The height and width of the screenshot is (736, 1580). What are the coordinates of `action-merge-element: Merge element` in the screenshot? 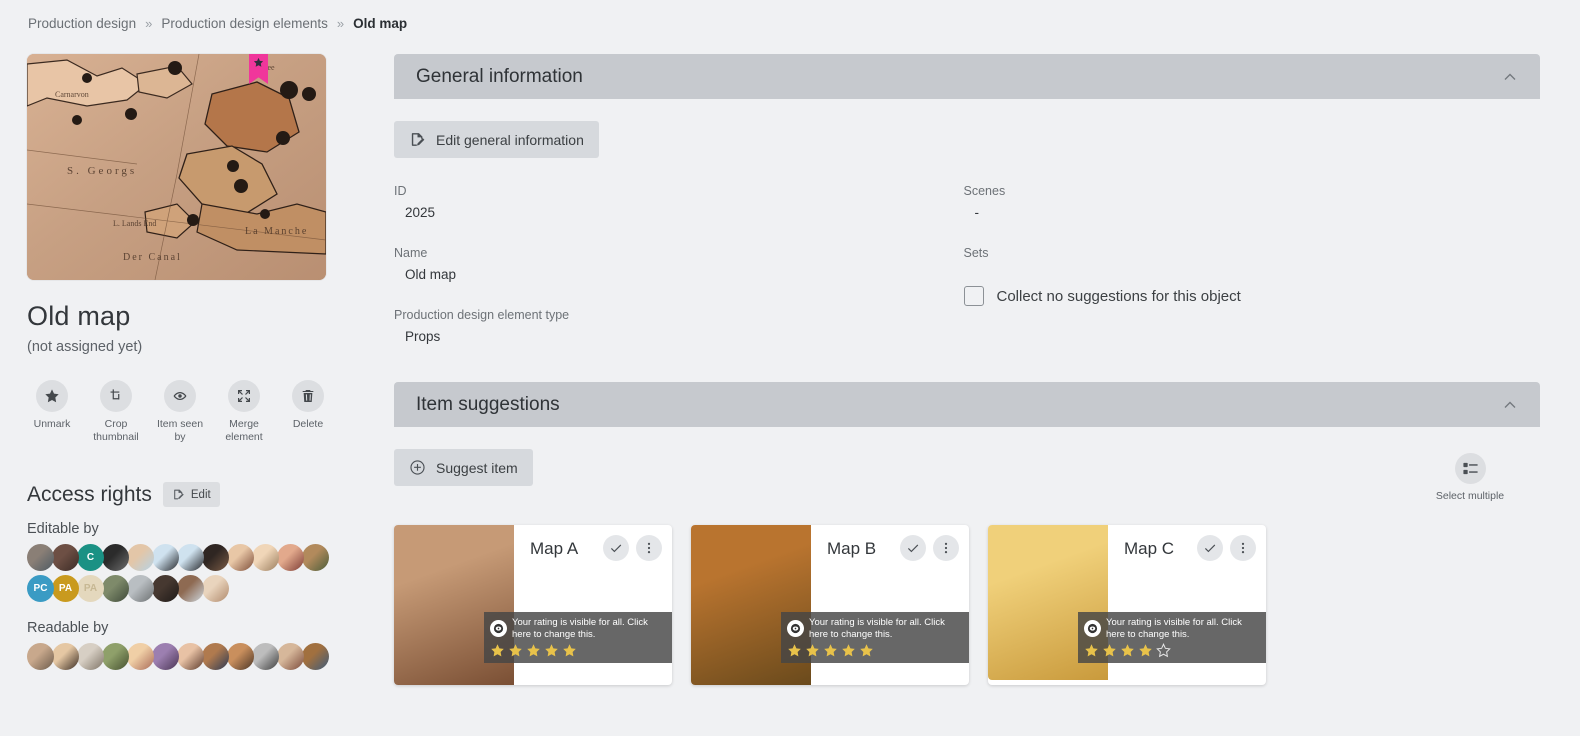 It's located at (244, 412).